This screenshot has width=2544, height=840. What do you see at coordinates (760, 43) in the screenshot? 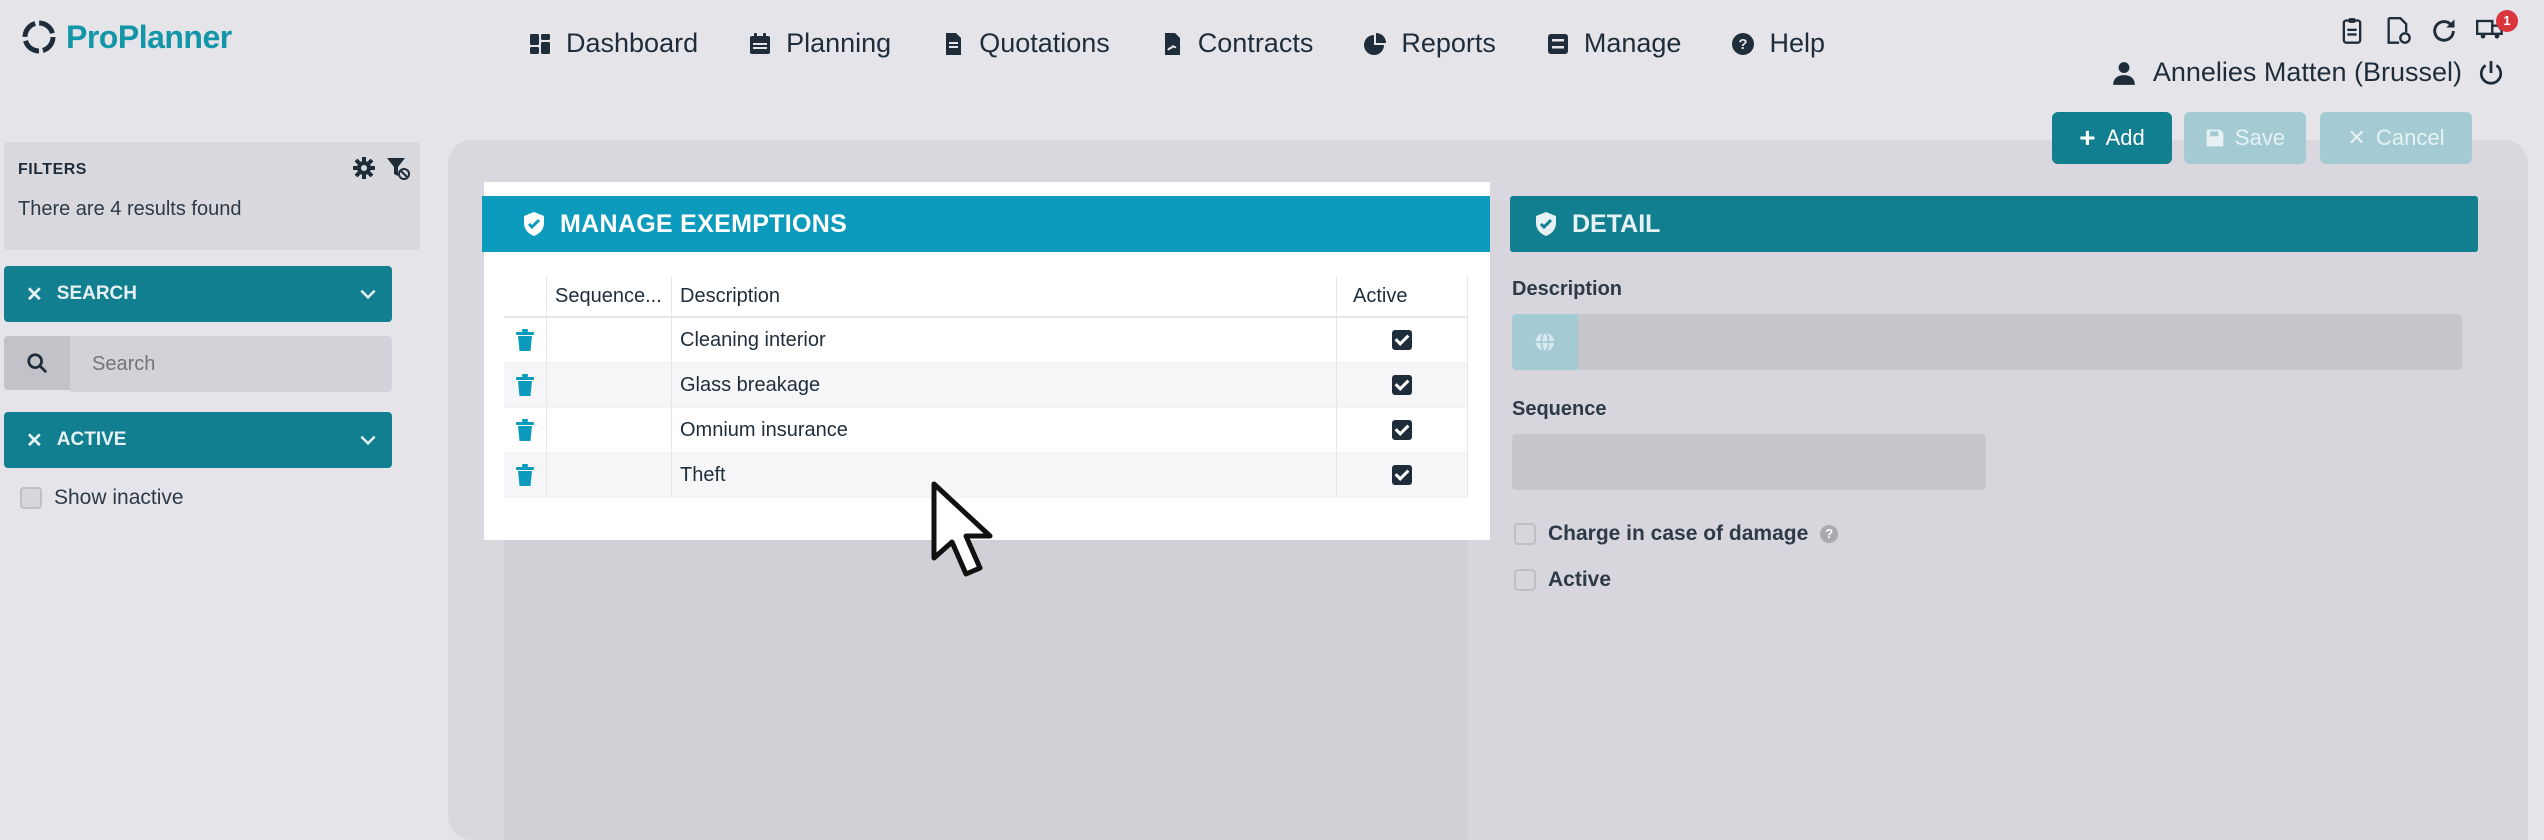
I see `calendar-icon` at bounding box center [760, 43].